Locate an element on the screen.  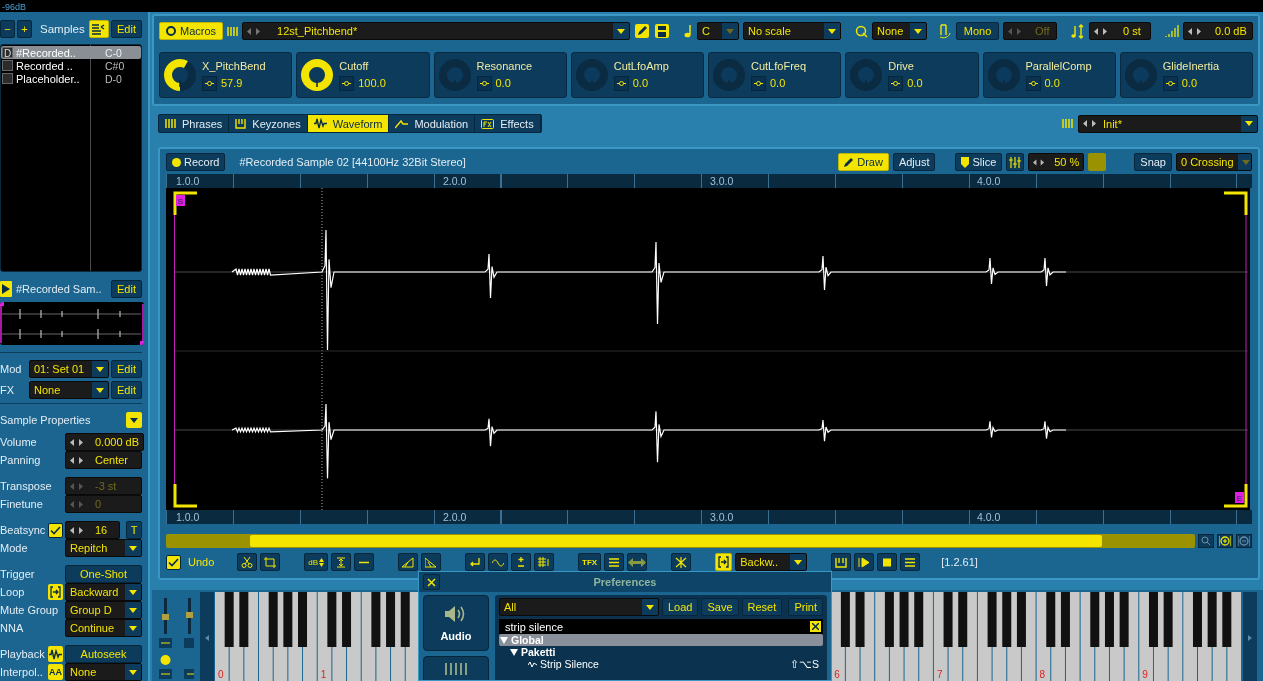
mod-dropdown: 01: Set 01 is located at coordinates (69, 369).